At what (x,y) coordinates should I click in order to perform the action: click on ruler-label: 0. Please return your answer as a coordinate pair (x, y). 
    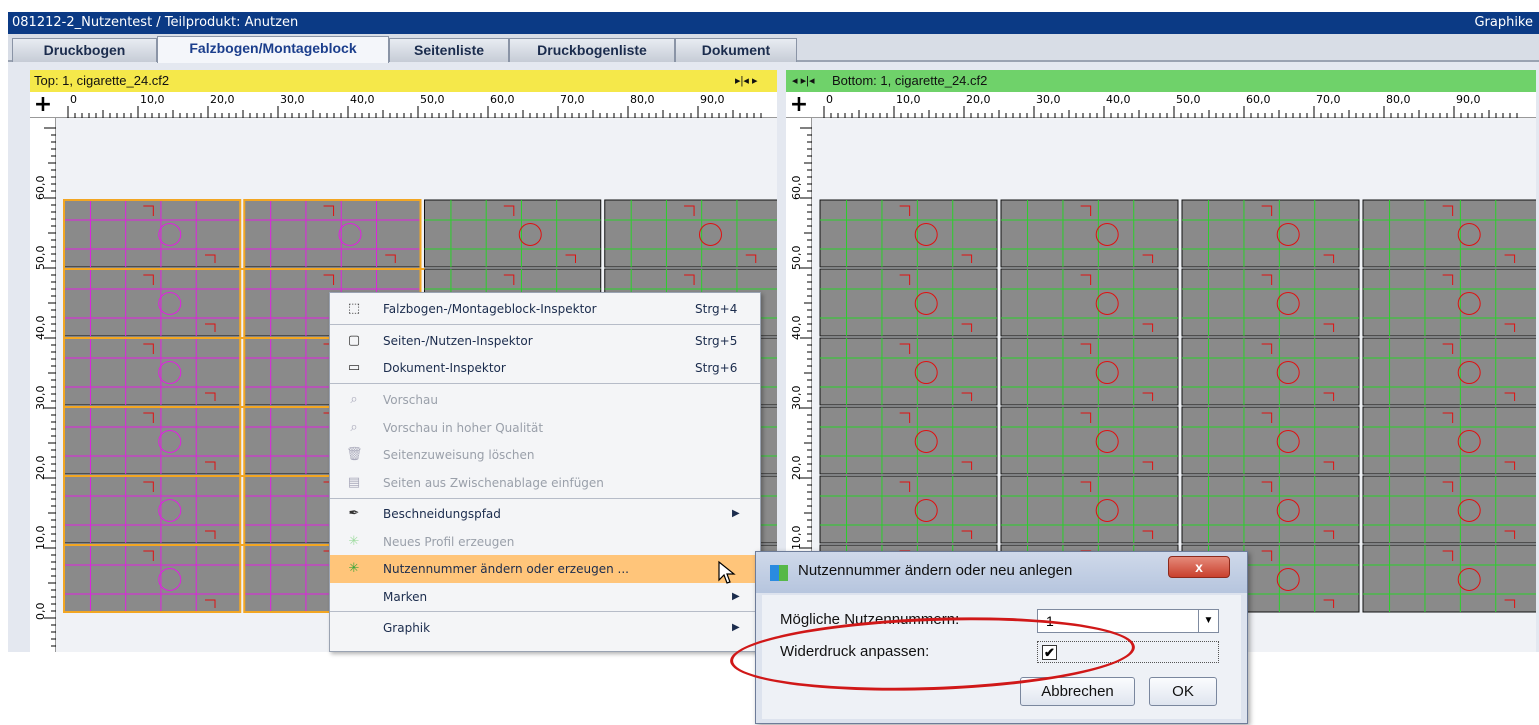
    Looking at the image, I should click on (829, 99).